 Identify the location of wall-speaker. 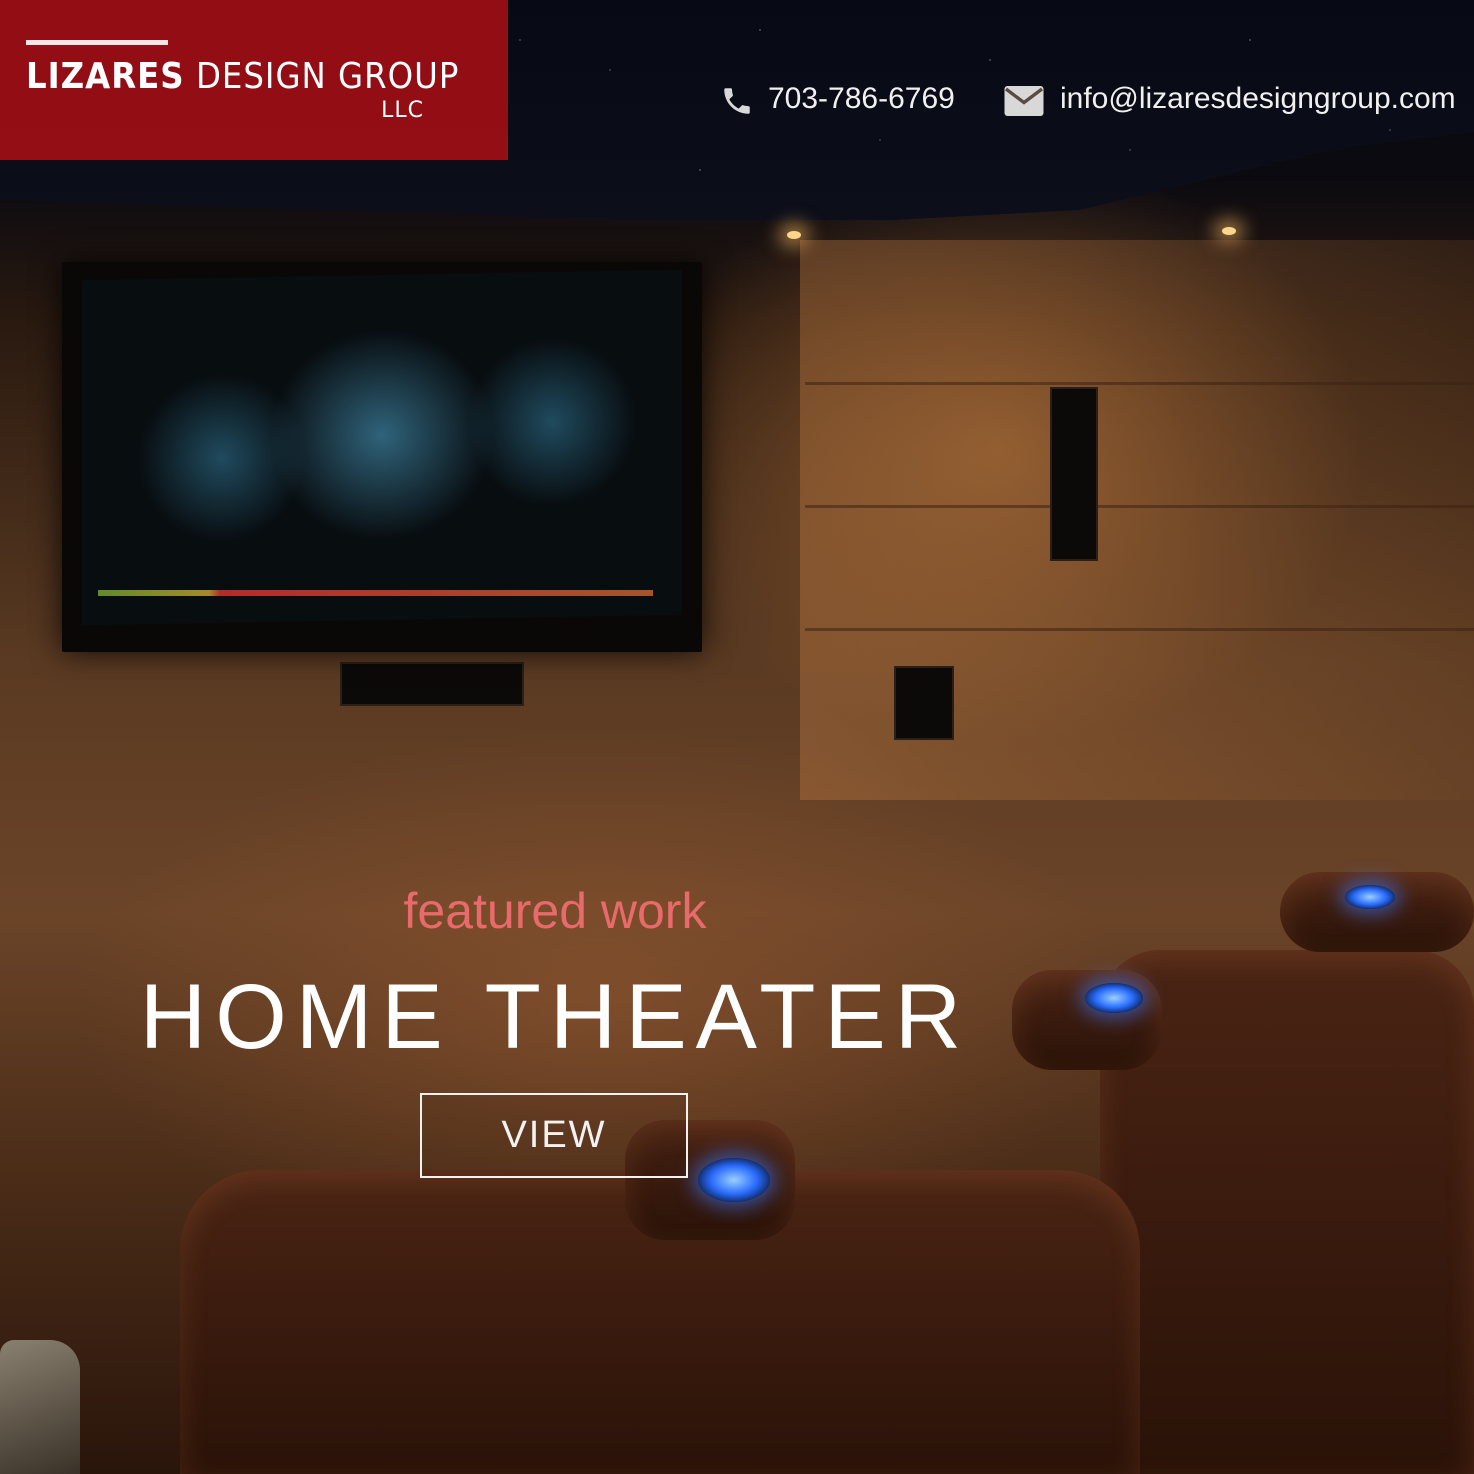
(1074, 474).